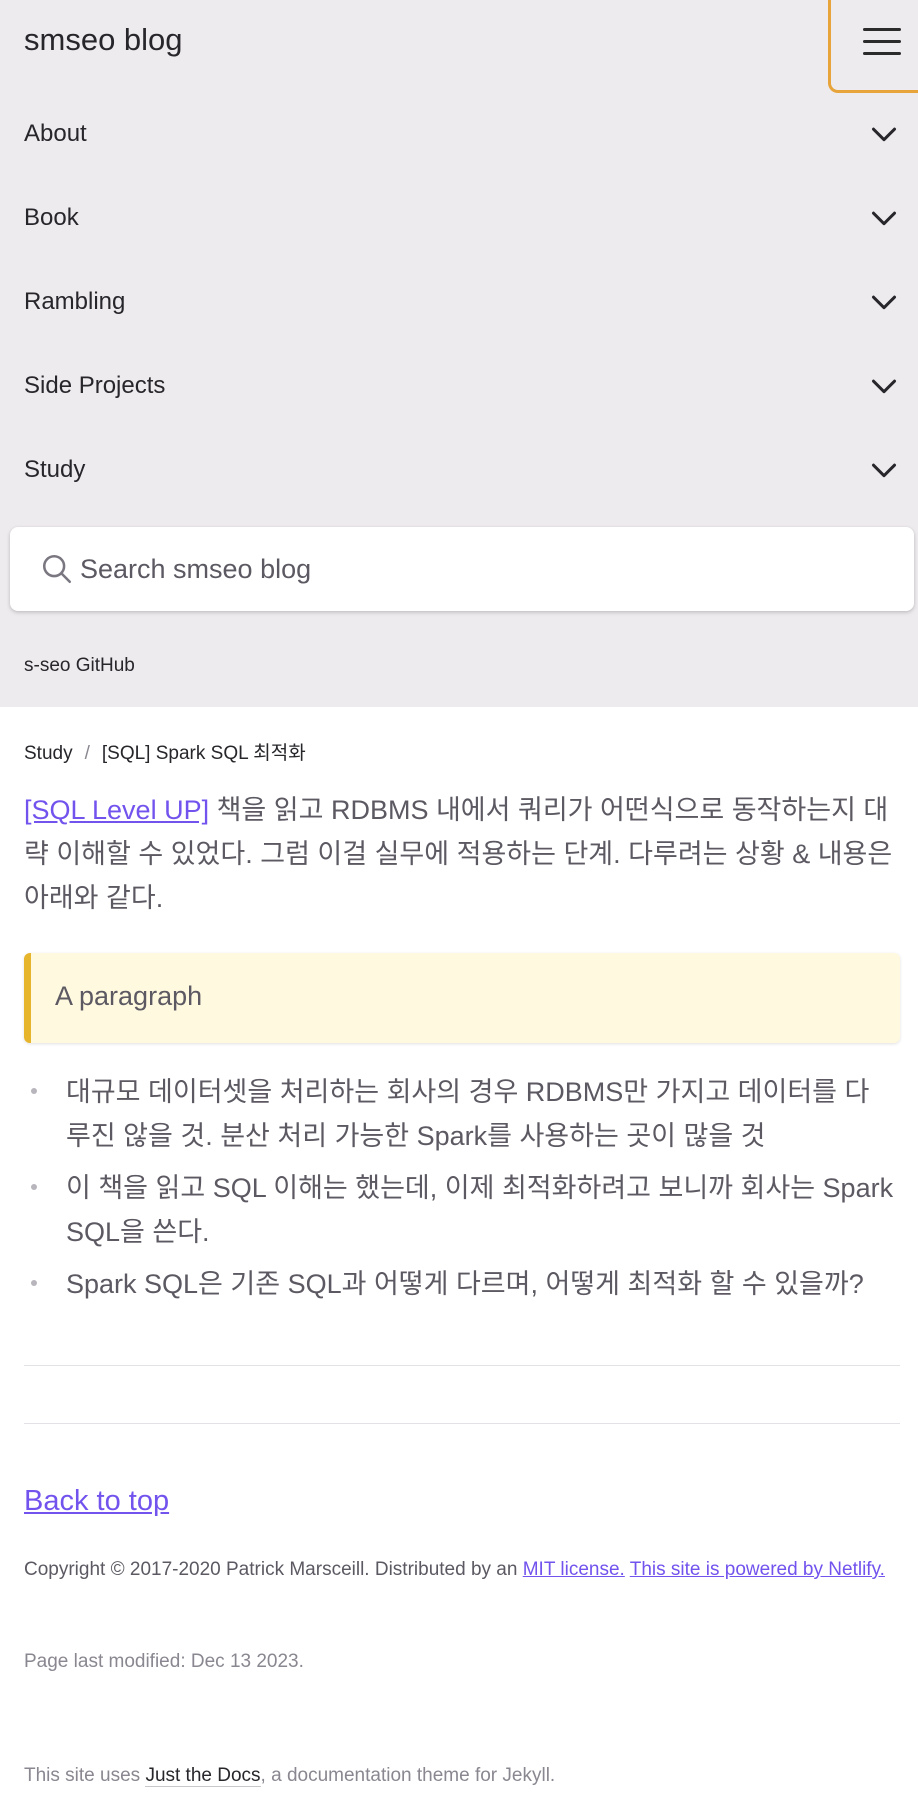 Image resolution: width=918 pixels, height=1820 pixels. What do you see at coordinates (459, 135) in the screenshot?
I see `nav-item-about: About` at bounding box center [459, 135].